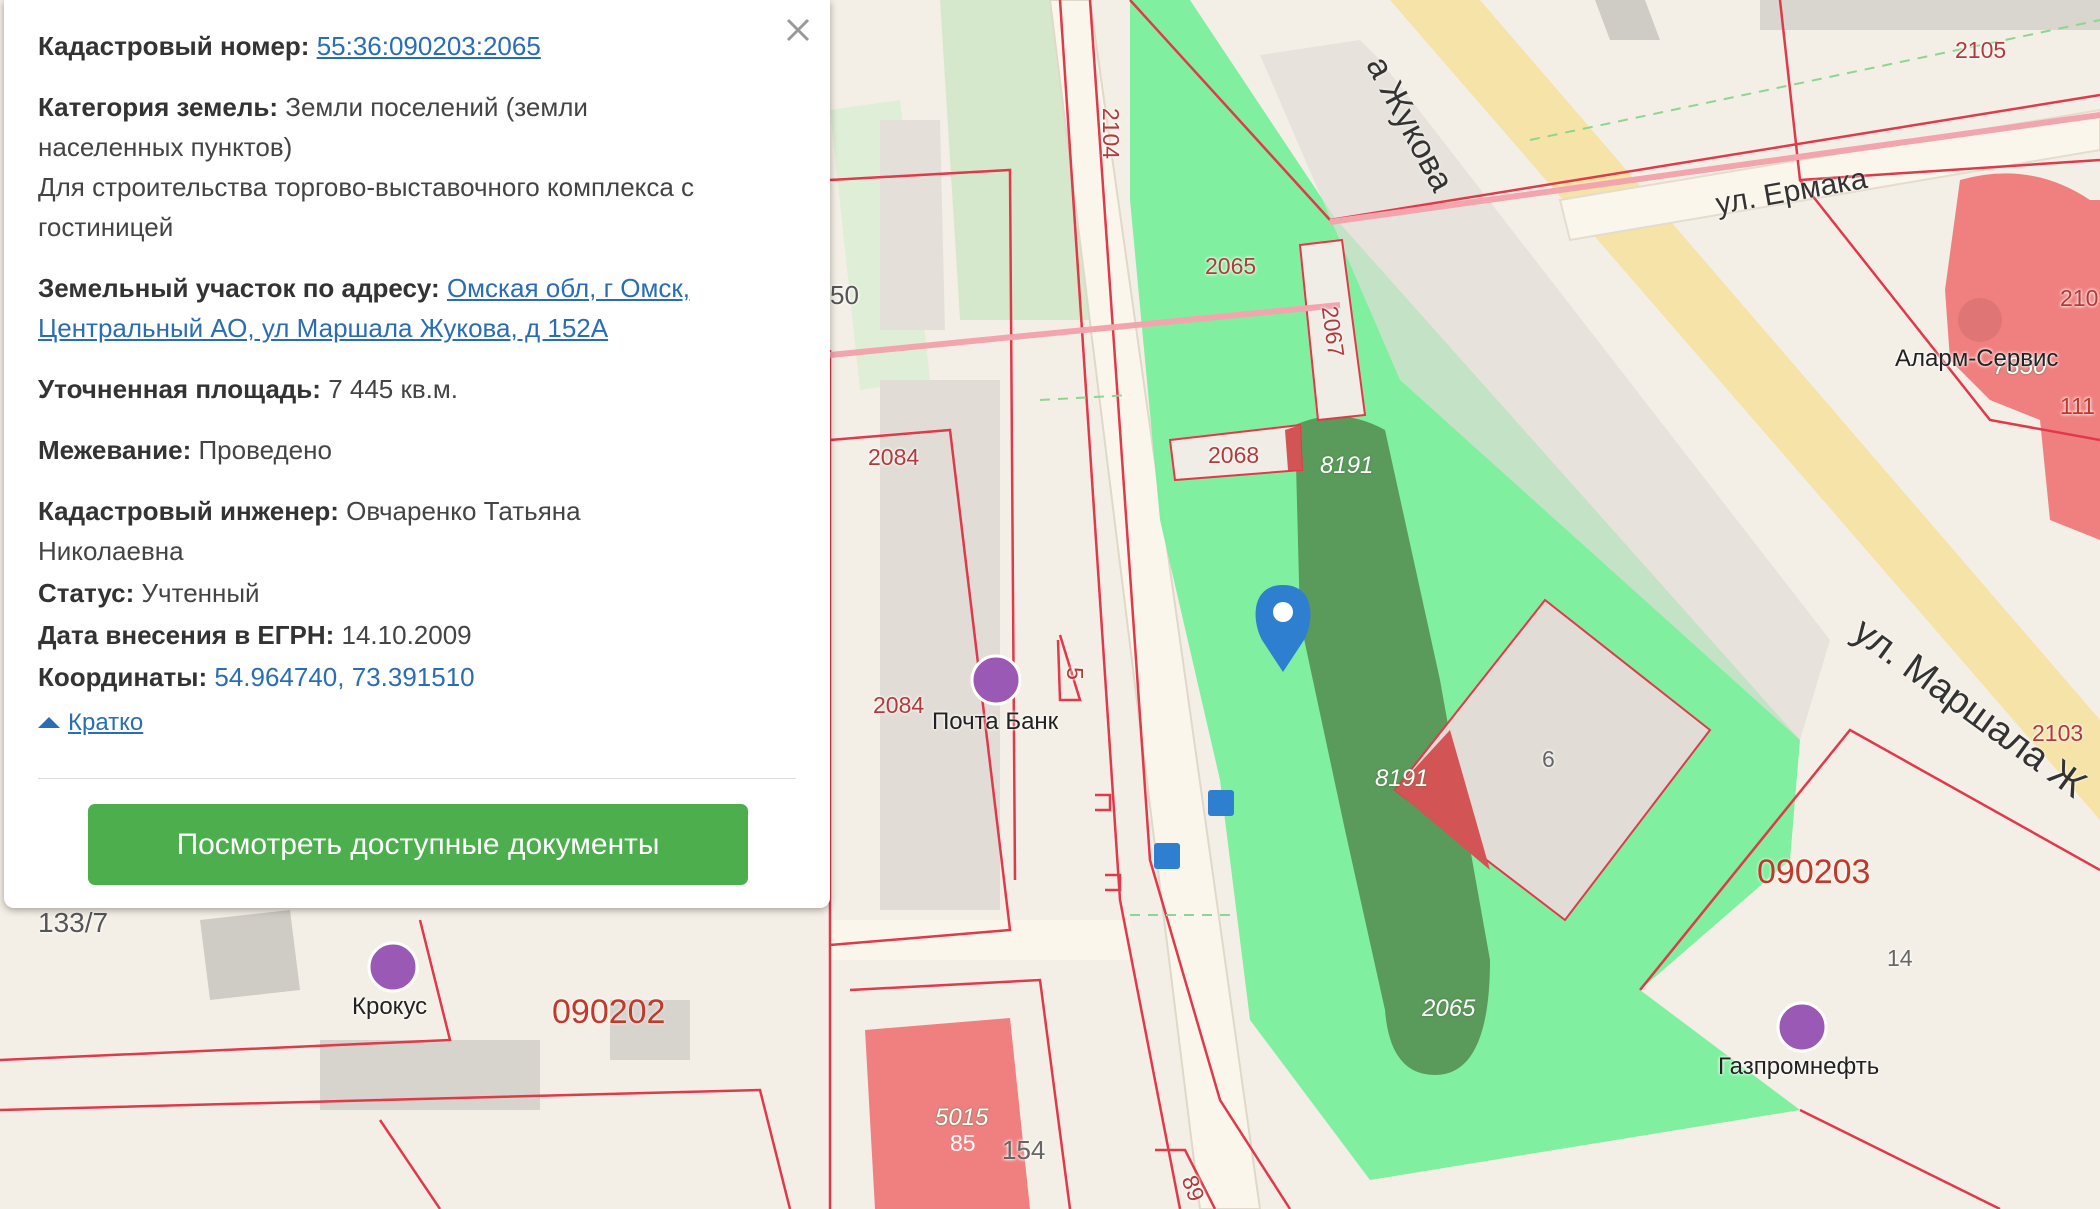 The image size is (2100, 1209). I want to click on parcel-number: 2103, so click(2058, 733).